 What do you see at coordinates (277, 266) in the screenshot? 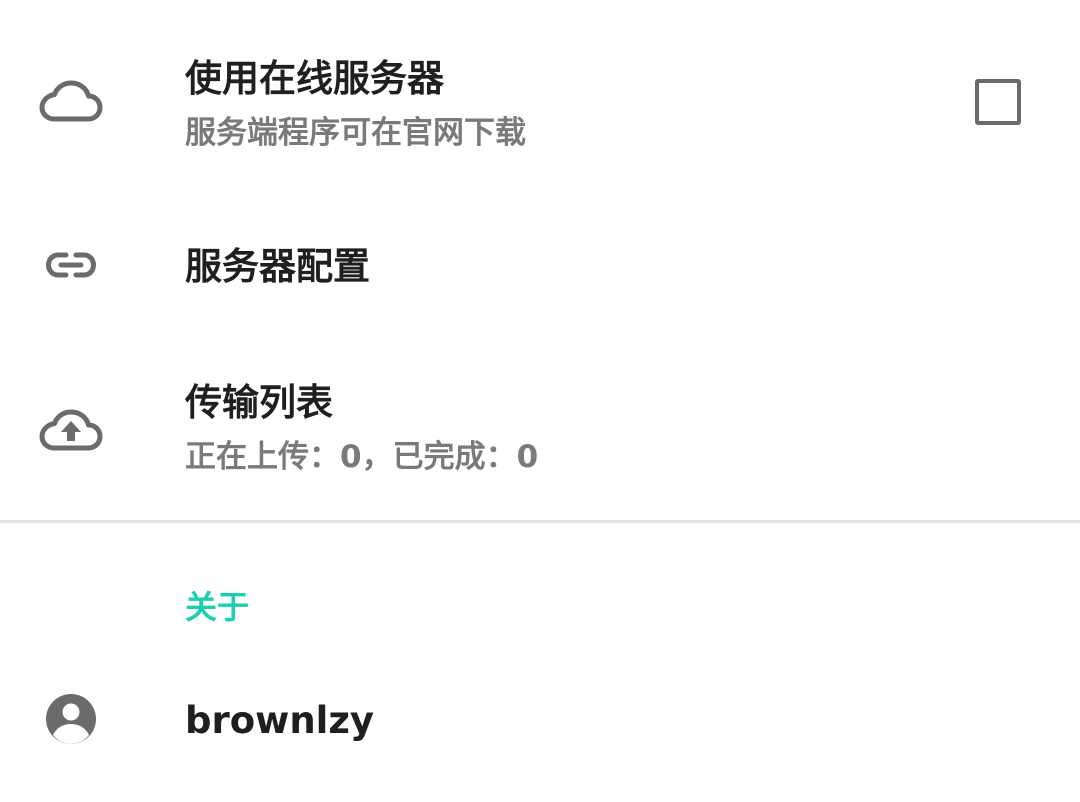
I see `server-config-title: 服务器配置` at bounding box center [277, 266].